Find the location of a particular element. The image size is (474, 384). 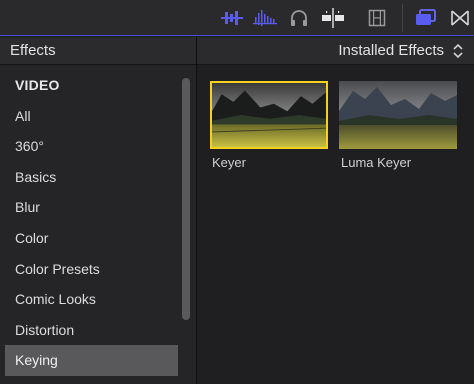

category-item-blur: Blur is located at coordinates (91, 207).